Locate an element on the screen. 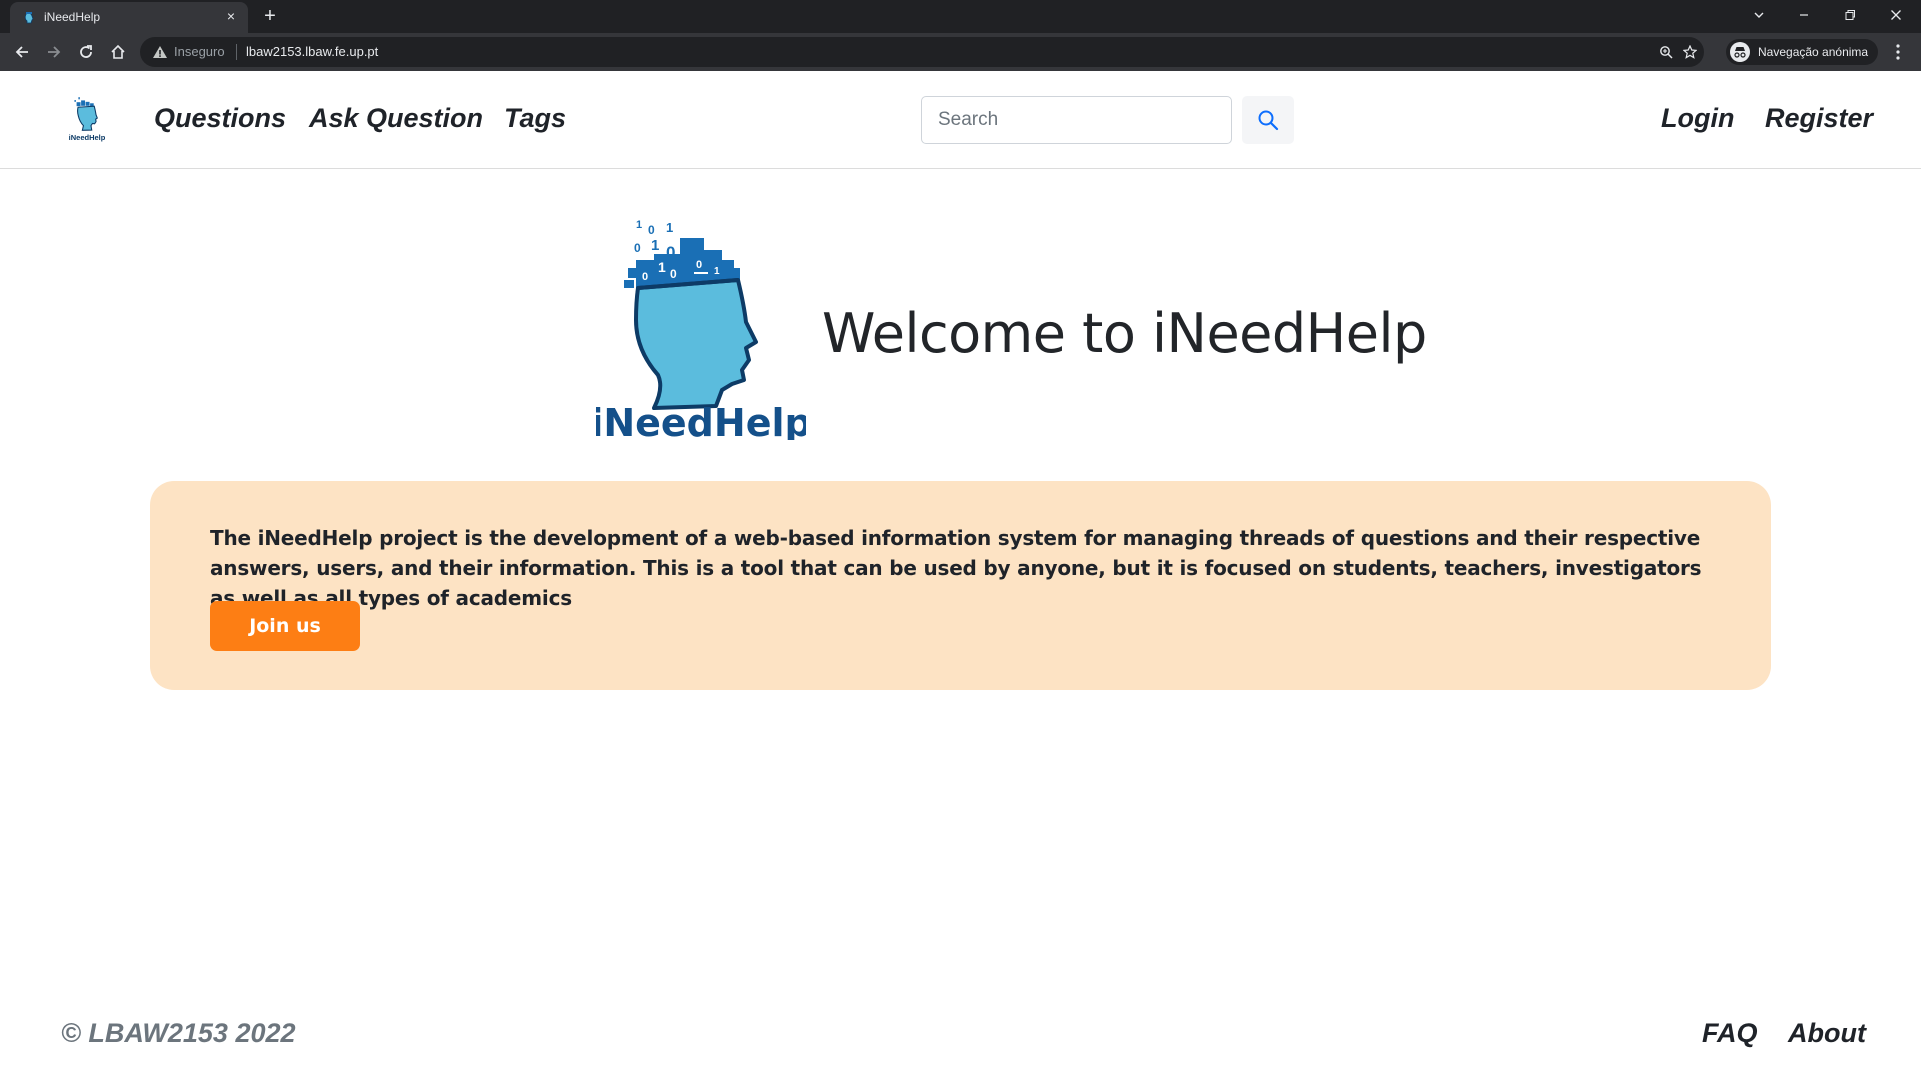 This screenshot has width=1921, height=1080. logo-wordmark: iNeedHelp is located at coordinates (87, 137).